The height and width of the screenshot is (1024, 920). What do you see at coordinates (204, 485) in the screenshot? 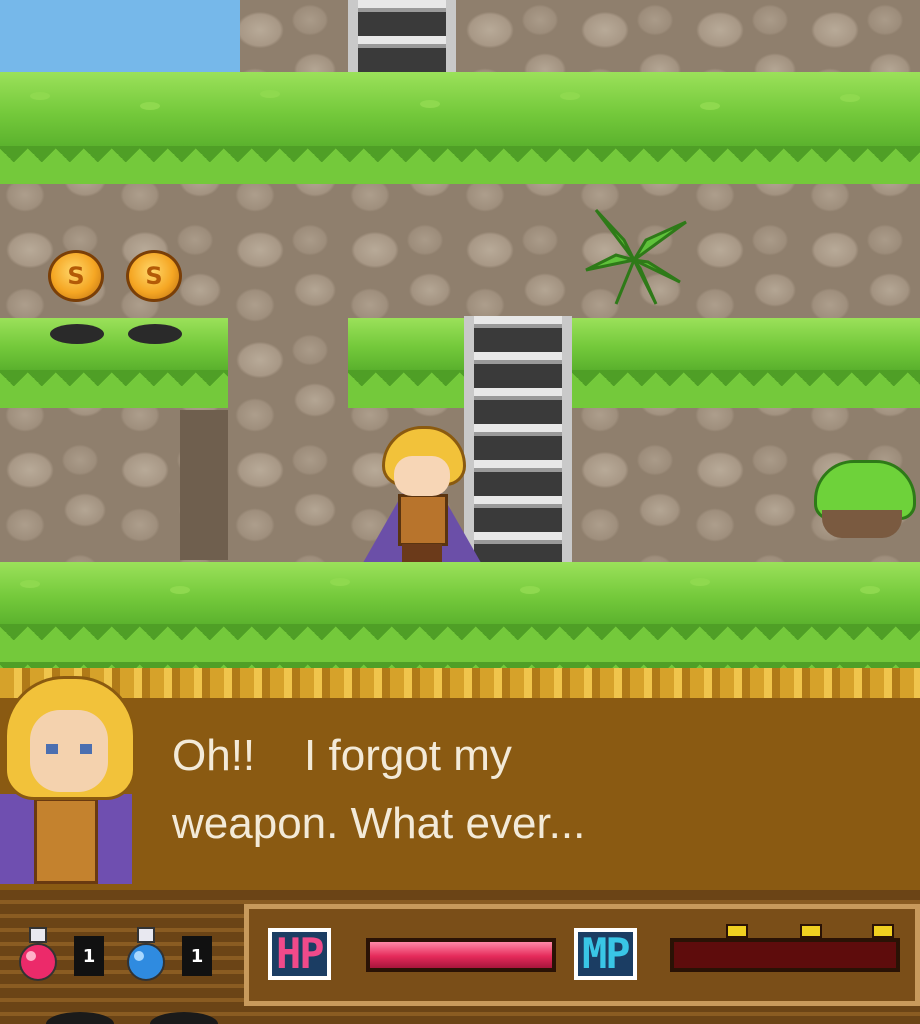
I see `ledge-side-shadow` at bounding box center [204, 485].